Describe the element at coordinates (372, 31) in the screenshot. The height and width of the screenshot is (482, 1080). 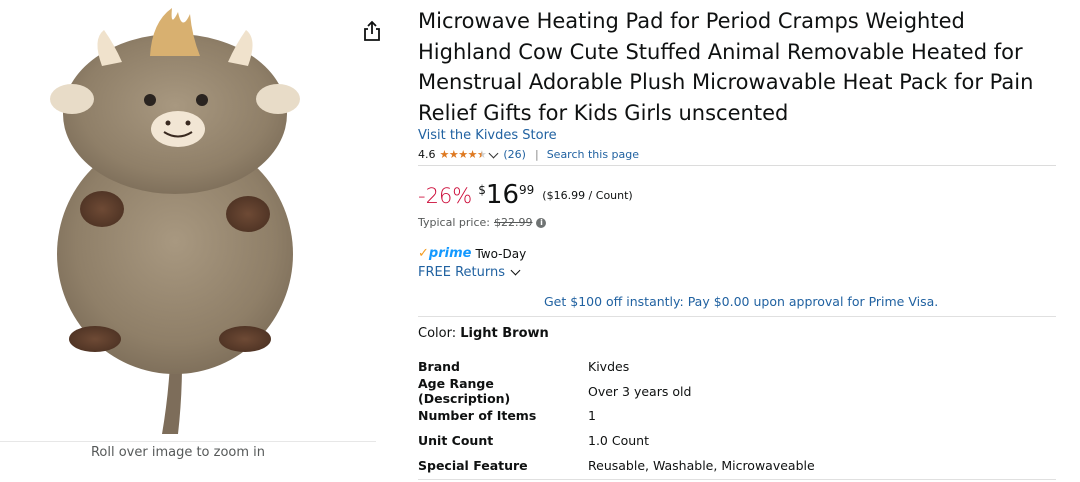
I see `share-icon` at that location.